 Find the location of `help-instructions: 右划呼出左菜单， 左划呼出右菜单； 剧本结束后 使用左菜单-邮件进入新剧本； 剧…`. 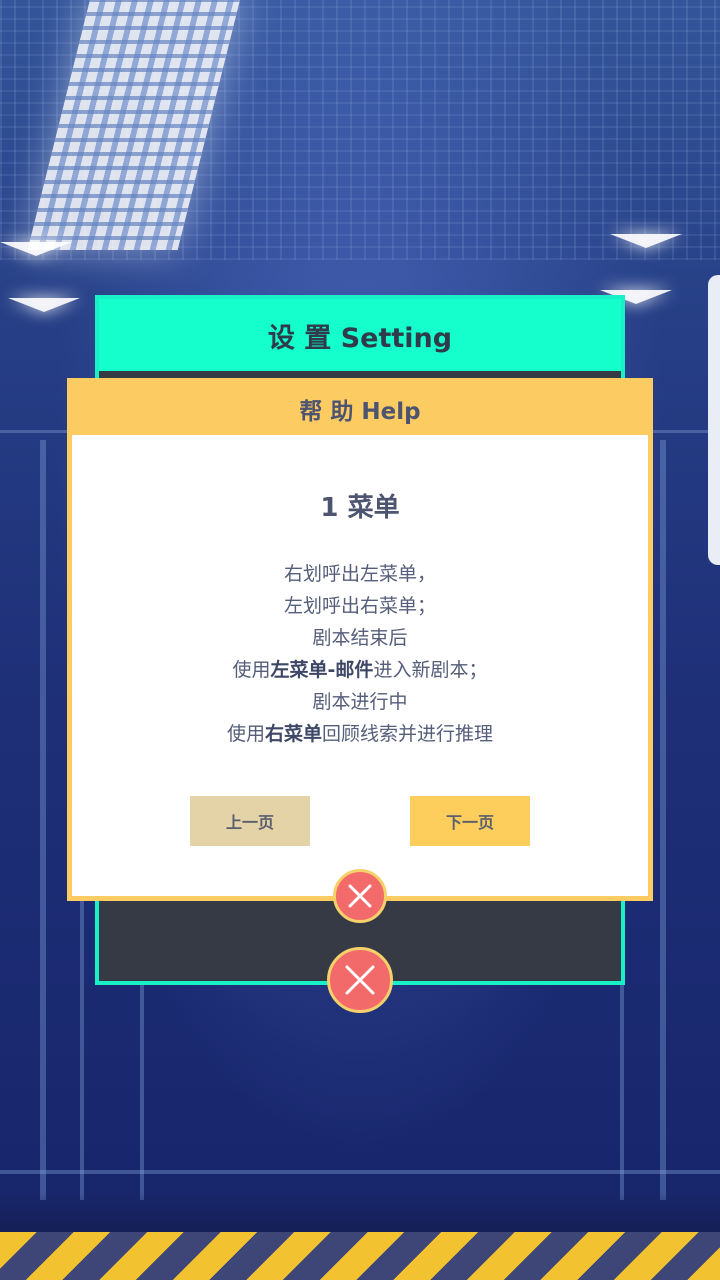

help-instructions: 右划呼出左菜单， 左划呼出右菜单； 剧本结束后 使用左菜单-邮件进入新剧本； 剧… is located at coordinates (360, 654).